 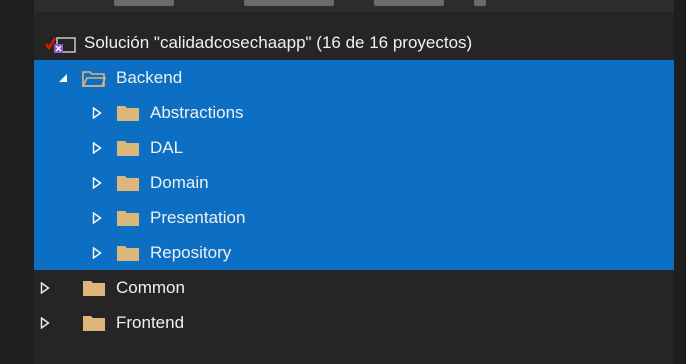 I want to click on tree-item-label: Common, so click(x=150, y=287).